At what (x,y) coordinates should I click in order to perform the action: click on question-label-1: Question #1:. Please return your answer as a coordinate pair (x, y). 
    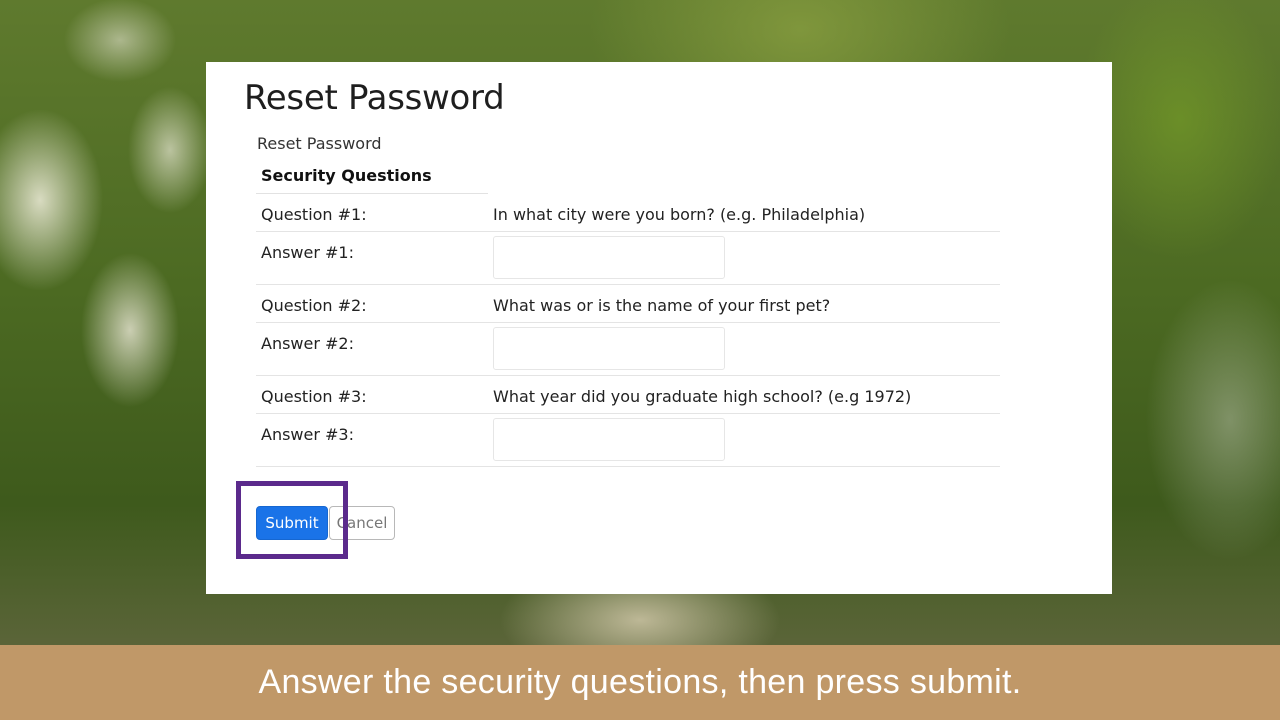
    Looking at the image, I should click on (314, 214).